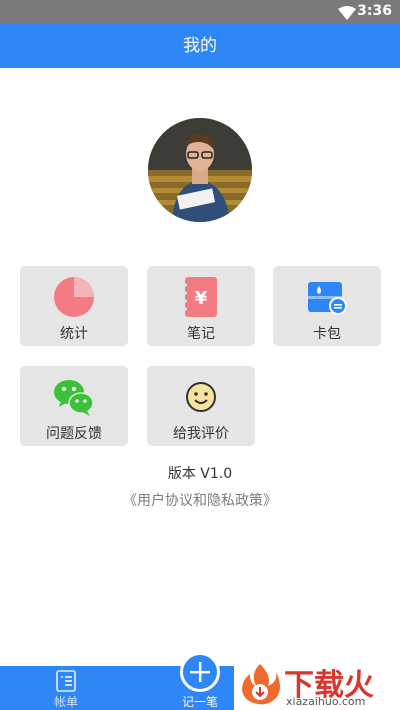 This screenshot has width=400, height=710. I want to click on tab-label-record: 记一笔, so click(199, 702).